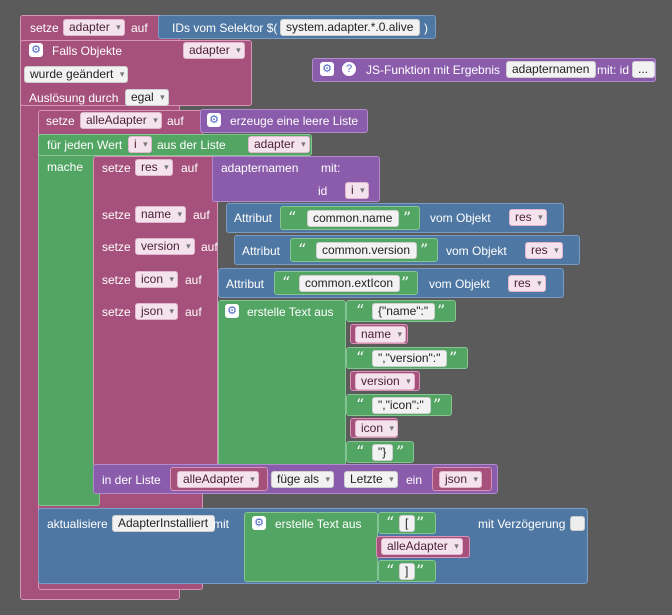  Describe the element at coordinates (401, 405) in the screenshot. I see `text-input: ","icon":"` at that location.